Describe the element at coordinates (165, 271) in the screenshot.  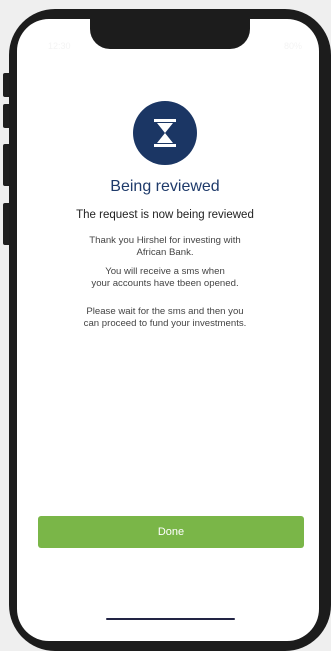
I see `sms-notice-line-1: You will receive a sms when` at that location.